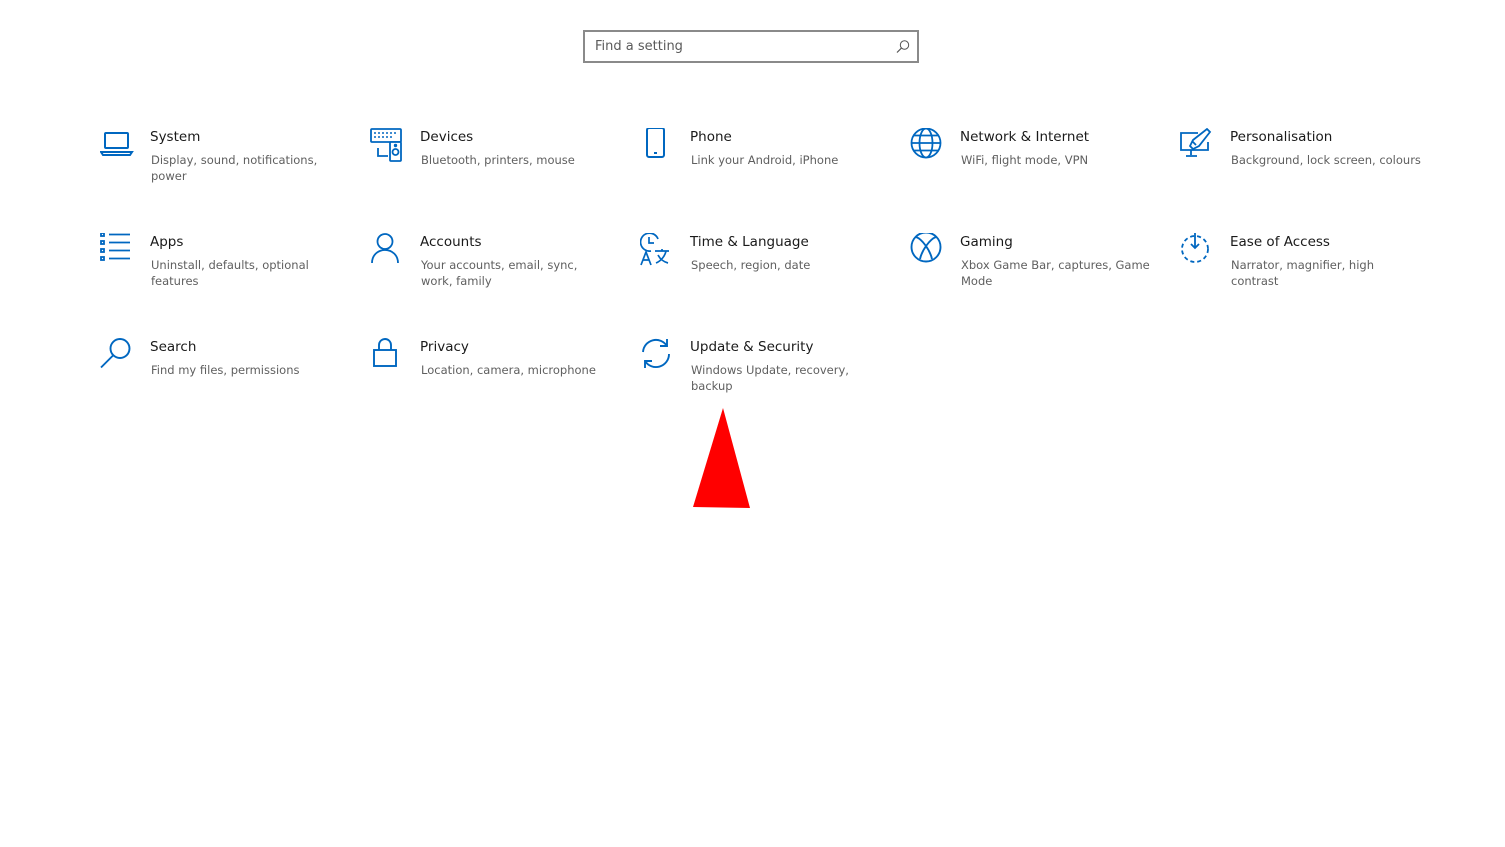 This screenshot has height=847, width=1505. What do you see at coordinates (385, 352) in the screenshot?
I see `lock-icon` at bounding box center [385, 352].